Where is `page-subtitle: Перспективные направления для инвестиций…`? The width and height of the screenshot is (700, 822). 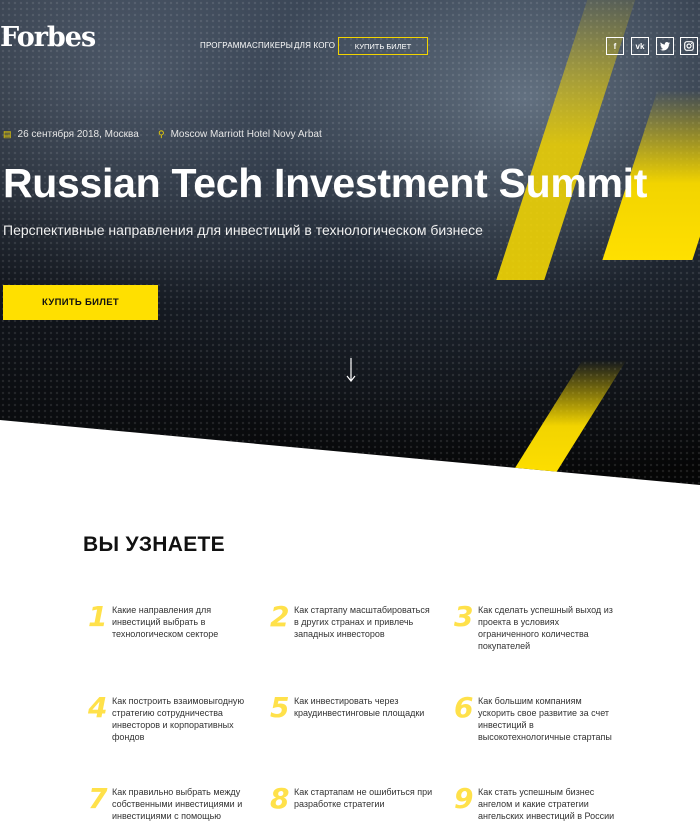
page-subtitle: Перспективные направления для инвестиций… is located at coordinates (243, 230).